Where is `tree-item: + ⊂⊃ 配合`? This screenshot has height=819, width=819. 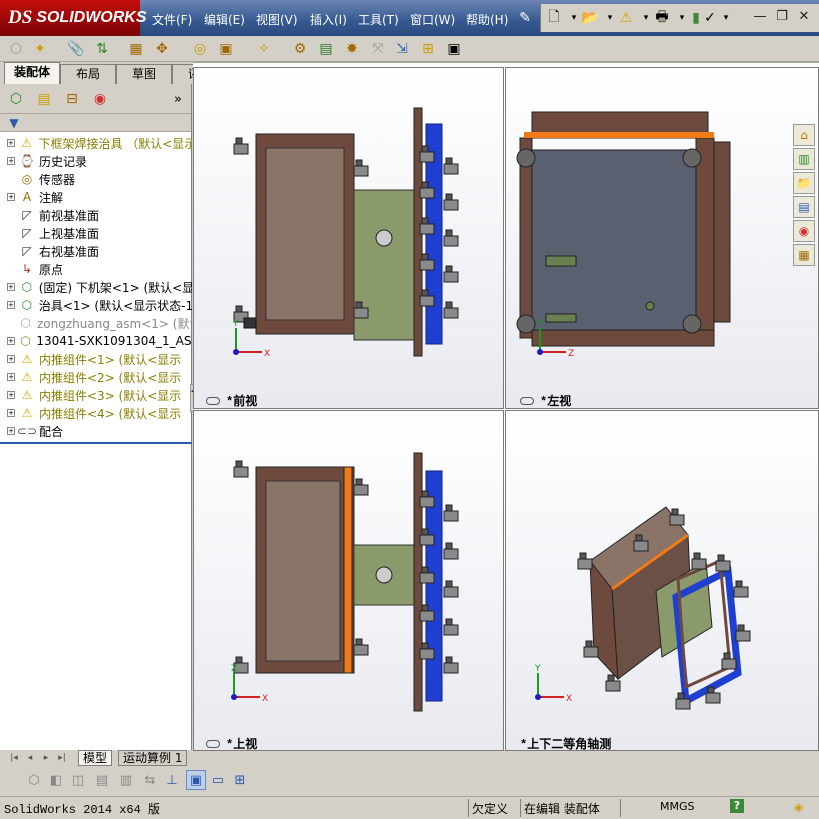 tree-item: + ⊂⊃ 配合 is located at coordinates (96, 431).